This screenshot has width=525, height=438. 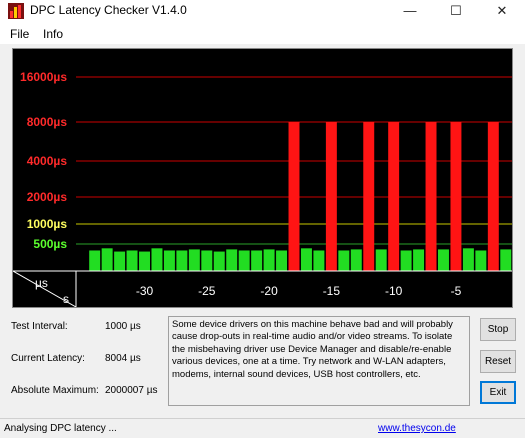 What do you see at coordinates (456, 291) in the screenshot?
I see `x-tick-label: -5` at bounding box center [456, 291].